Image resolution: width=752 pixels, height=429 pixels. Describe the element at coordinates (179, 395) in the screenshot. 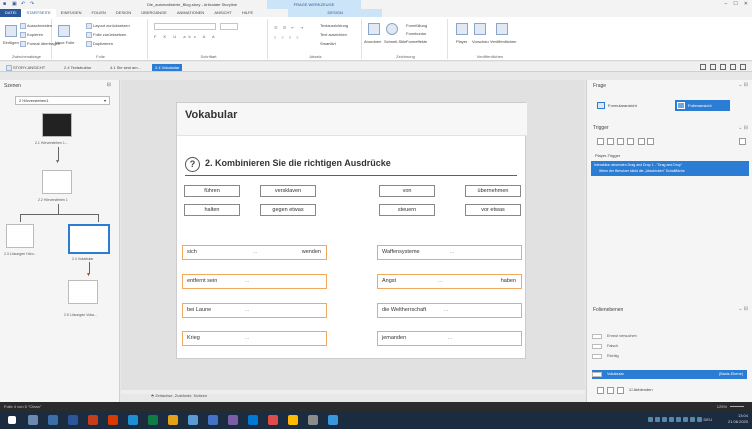

I see `timeline-states-notes-toggle: ⬘ Zeitachse, Zustände, Notizen` at that location.